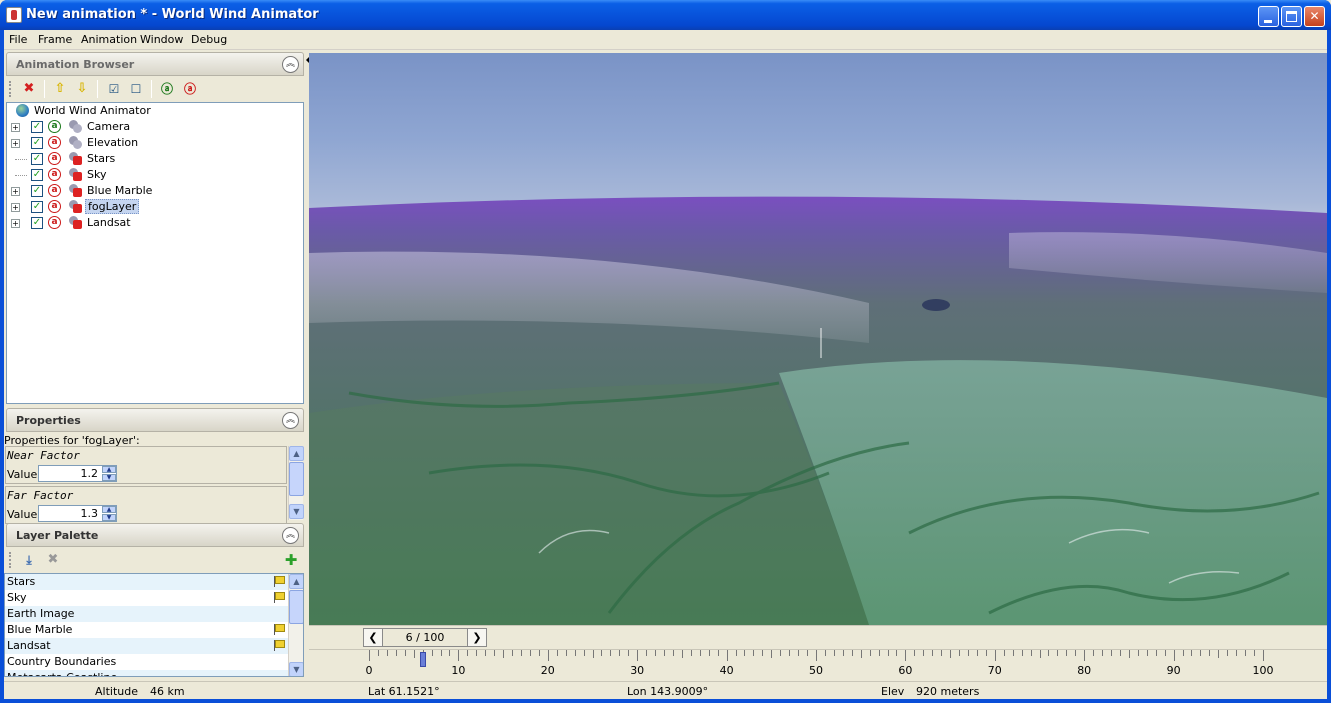 This screenshot has height=703, width=1331. I want to click on timeline-tick-label: 100, so click(1263, 670).